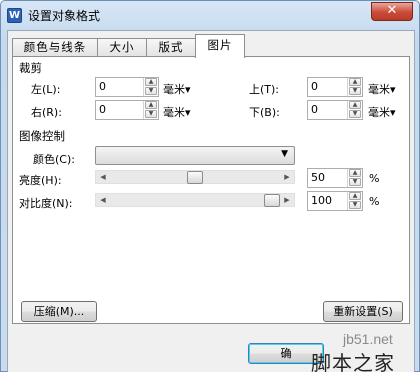 Image resolution: width=420 pixels, height=372 pixels. What do you see at coordinates (335, 110) in the screenshot?
I see `crop-bottom-spinner: 0 ▲ ▼` at bounding box center [335, 110].